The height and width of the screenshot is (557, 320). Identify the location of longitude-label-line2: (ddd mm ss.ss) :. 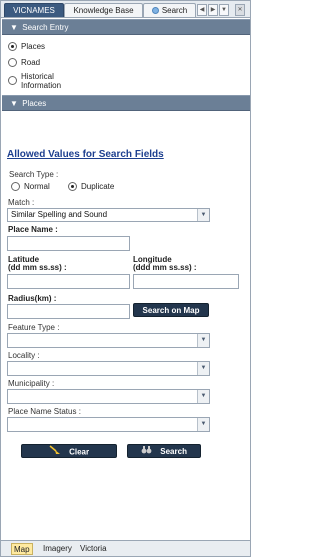
(165, 267).